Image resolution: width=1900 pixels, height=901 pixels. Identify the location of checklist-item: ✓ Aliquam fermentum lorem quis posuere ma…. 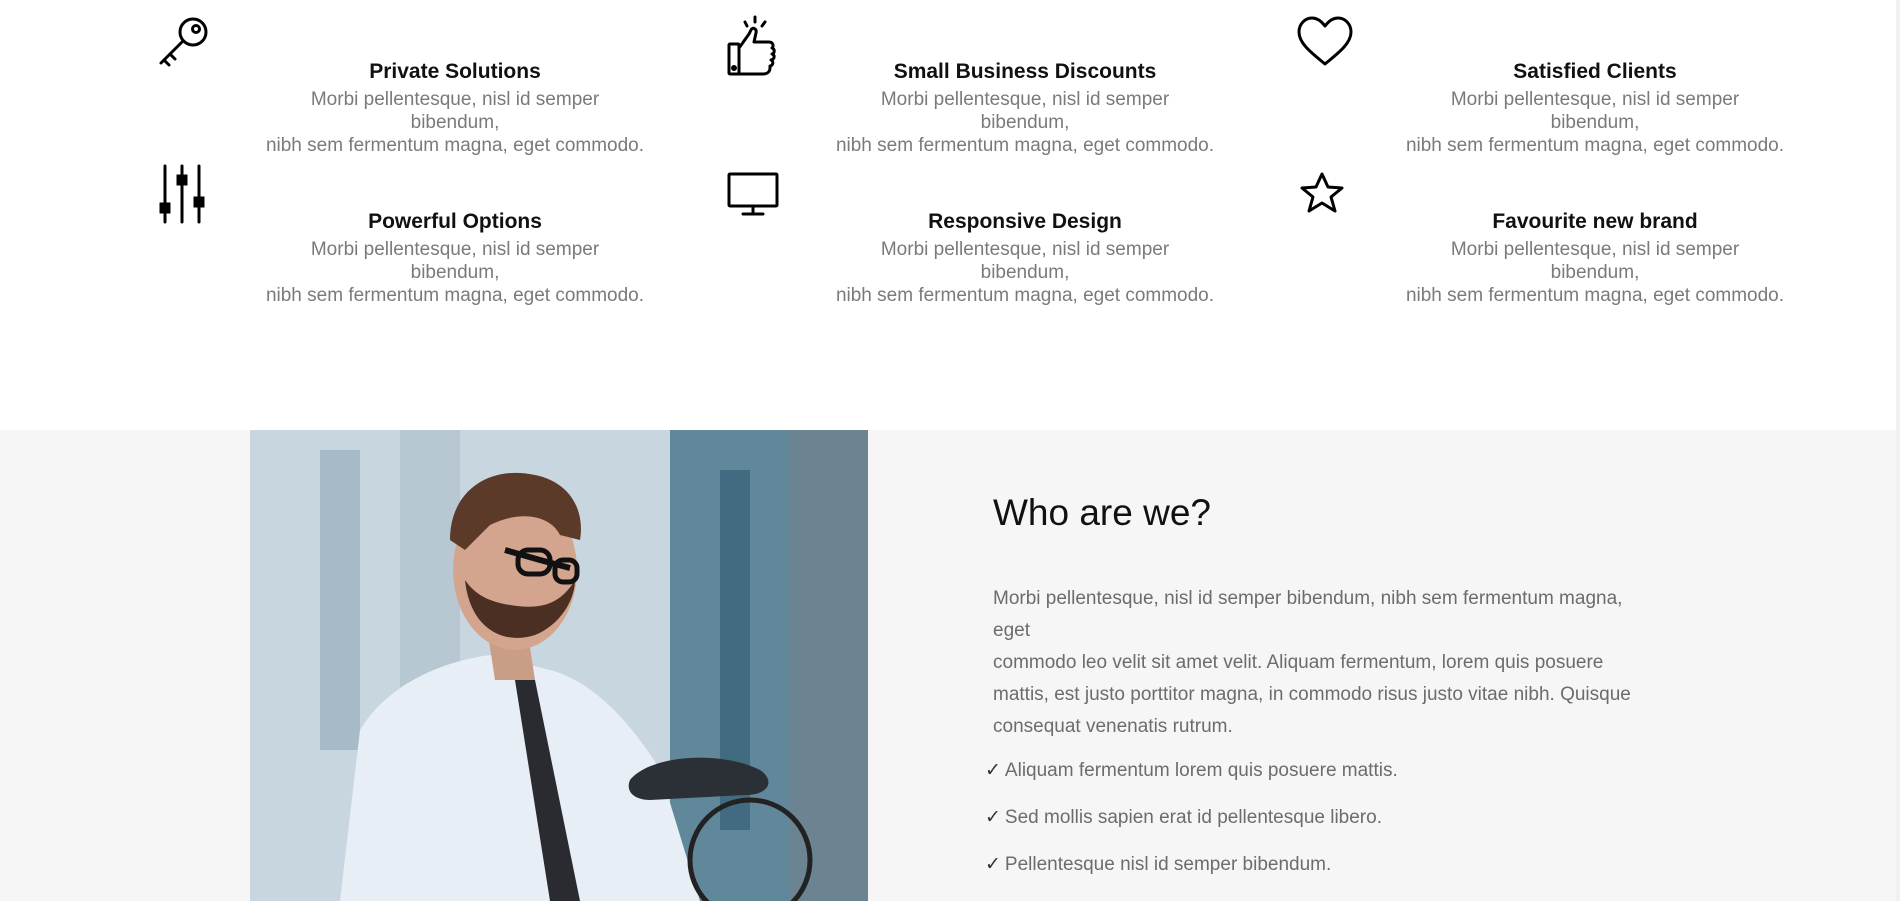
(1191, 781).